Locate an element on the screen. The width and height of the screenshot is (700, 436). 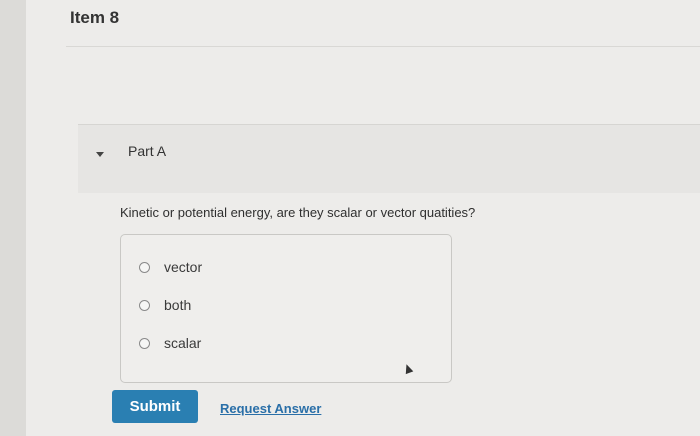
item-title: Item 8 is located at coordinates (95, 17).